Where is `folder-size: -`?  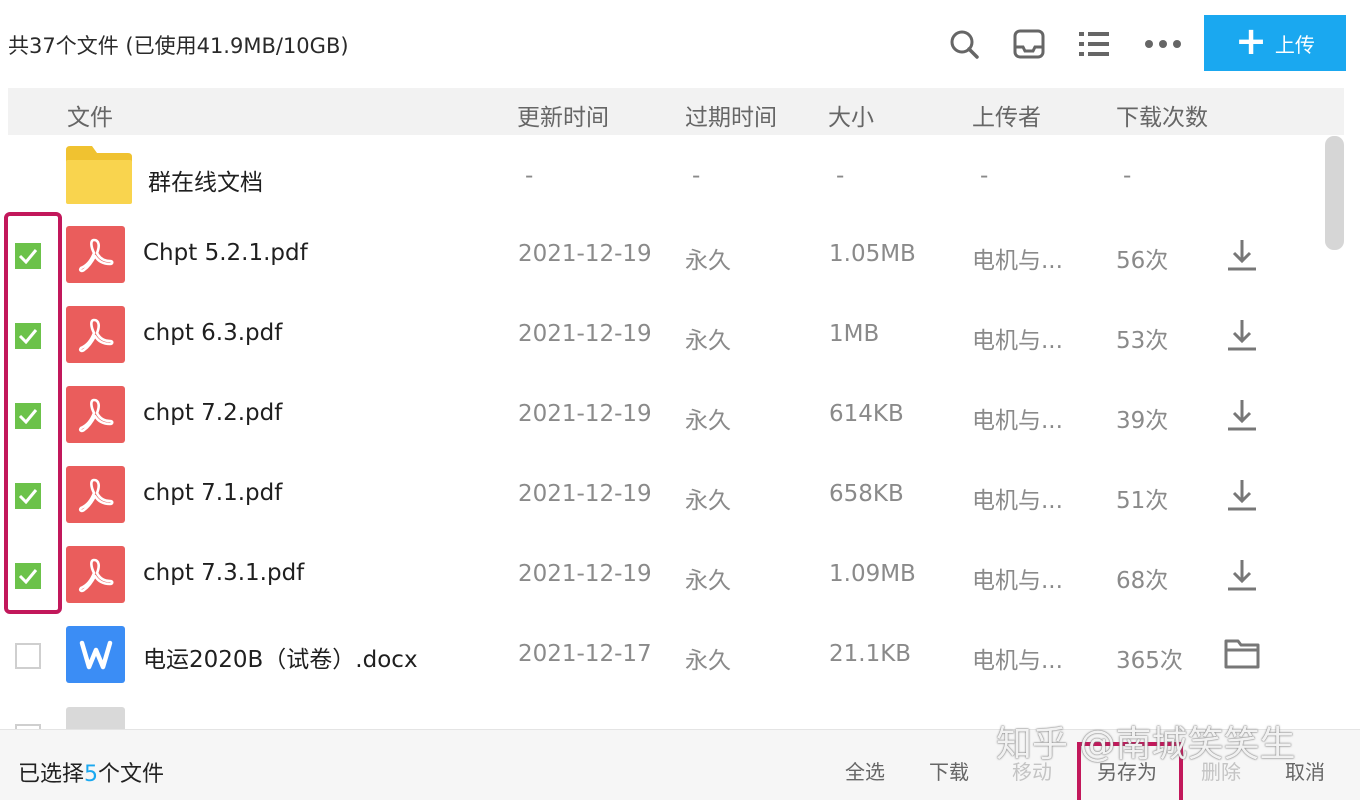
folder-size: - is located at coordinates (840, 176).